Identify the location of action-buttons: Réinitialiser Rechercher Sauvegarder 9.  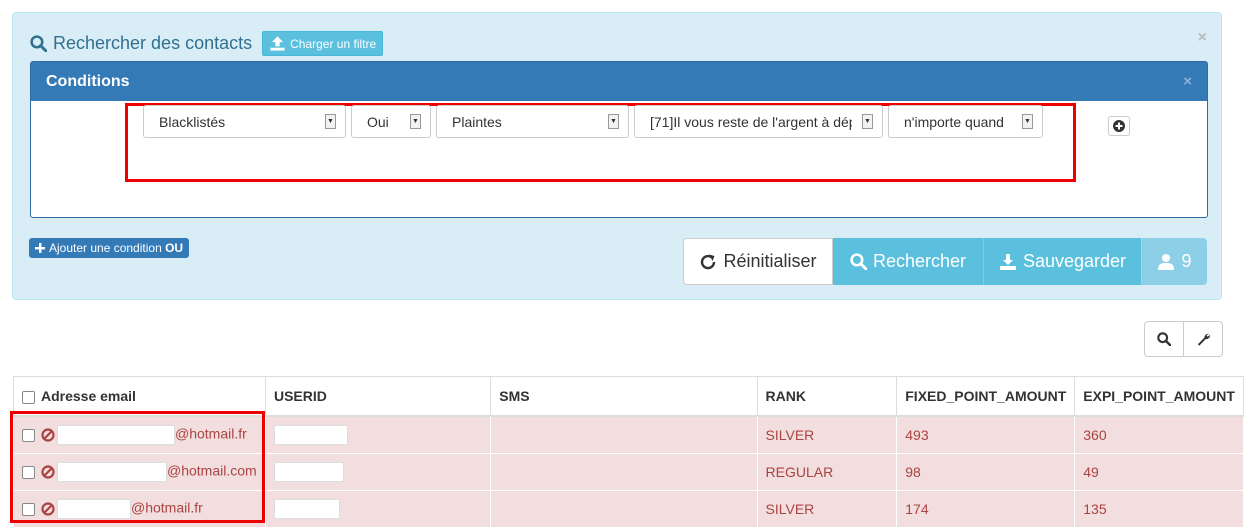
(945, 261).